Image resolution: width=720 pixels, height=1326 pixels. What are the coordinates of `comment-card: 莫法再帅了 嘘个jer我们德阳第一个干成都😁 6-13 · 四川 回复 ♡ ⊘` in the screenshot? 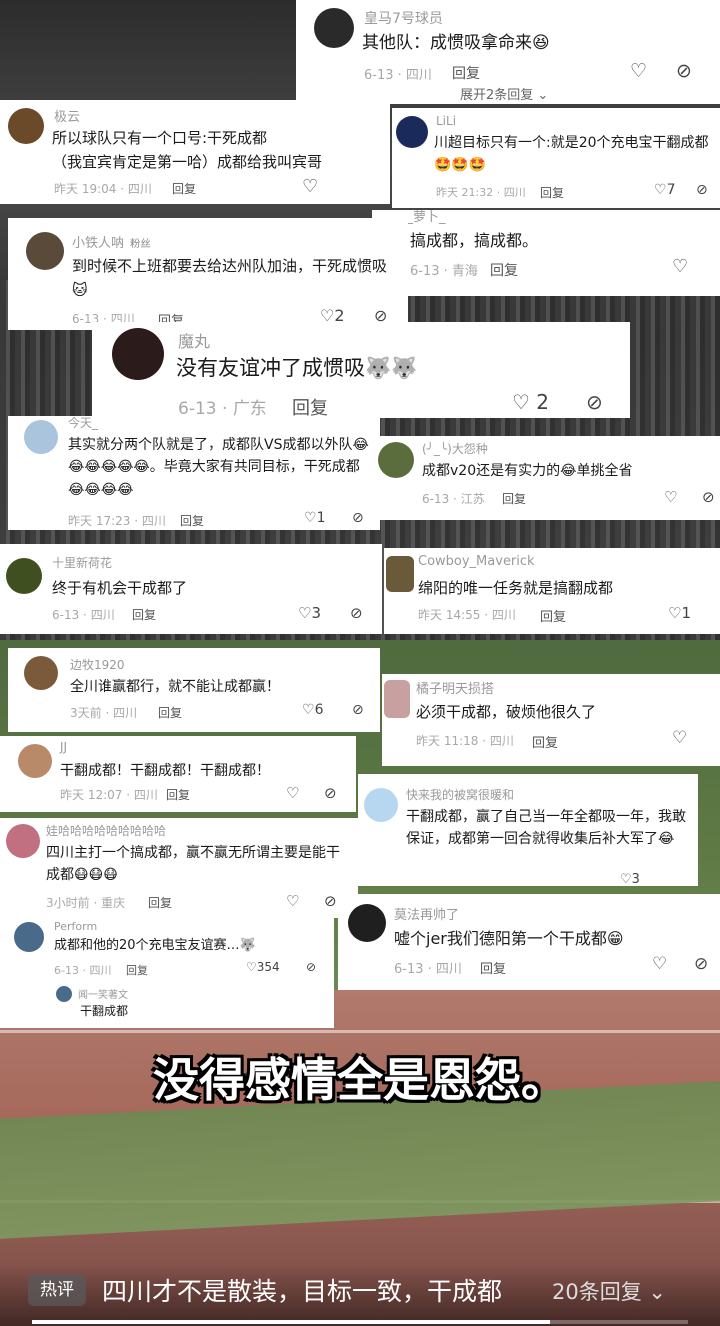 It's located at (529, 942).